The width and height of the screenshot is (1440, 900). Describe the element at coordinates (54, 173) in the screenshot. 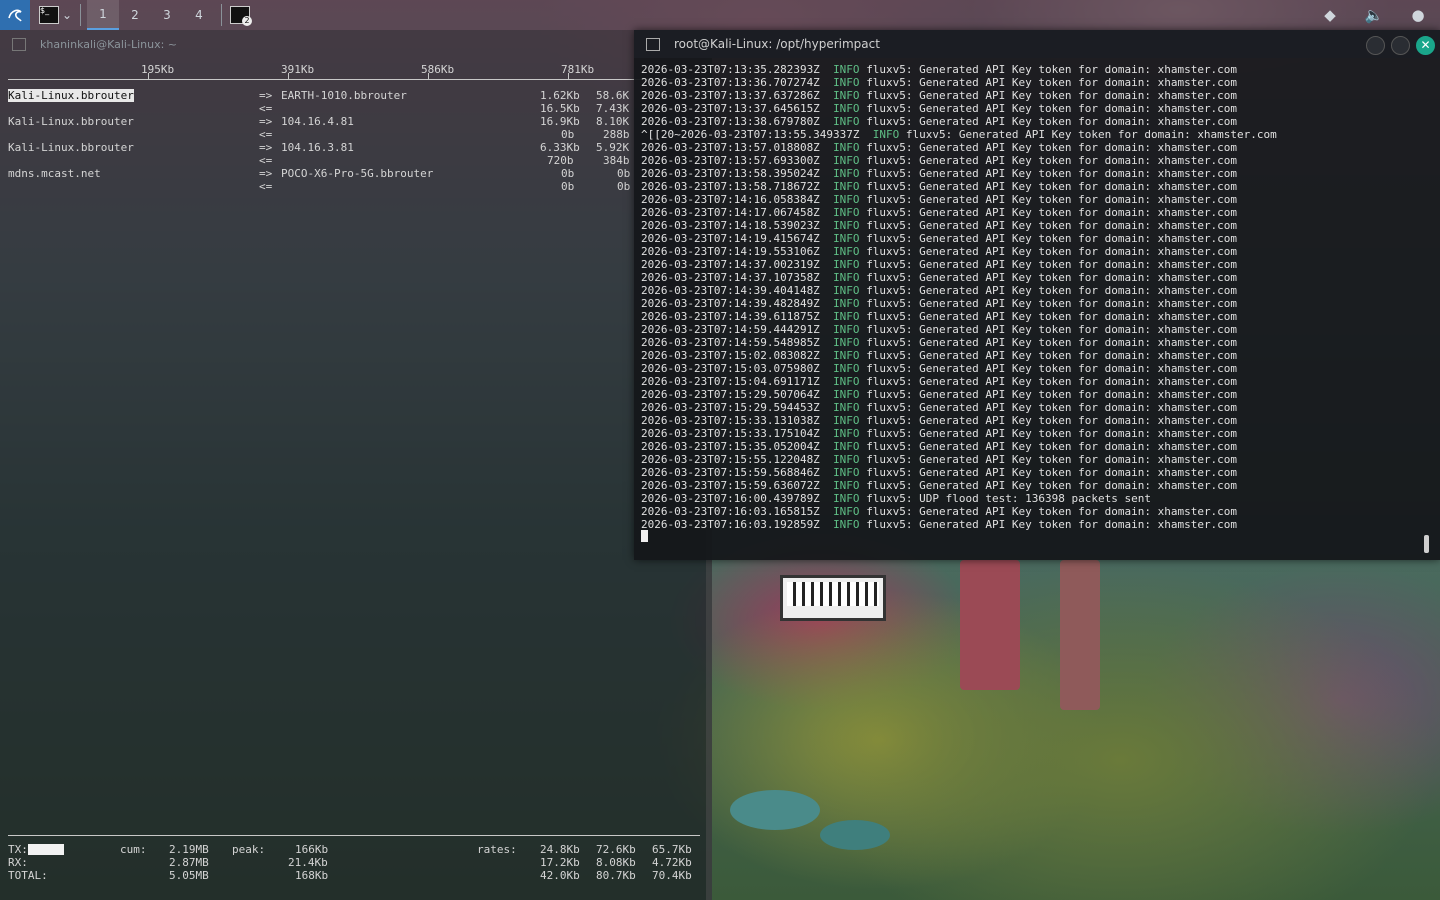

I see `flow-source: mdns.mcast.net` at that location.